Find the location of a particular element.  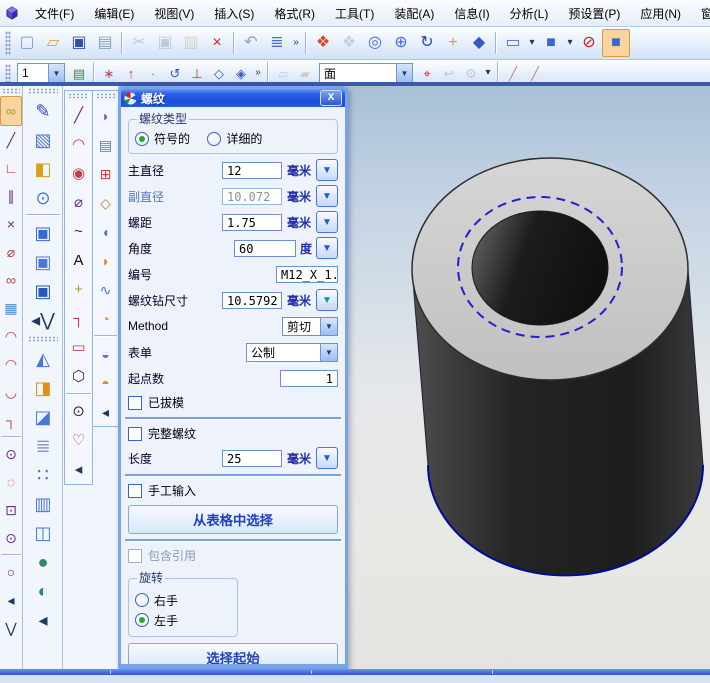

menu-item-edit: 编辑(E) is located at coordinates (114, 13).